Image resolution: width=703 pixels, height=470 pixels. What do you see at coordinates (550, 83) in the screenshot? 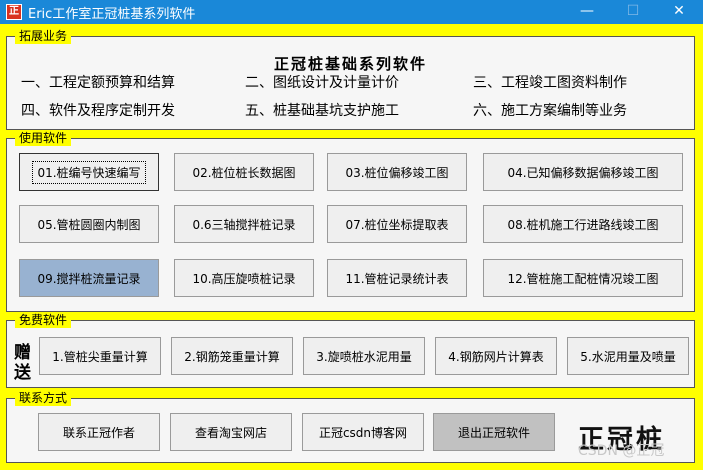
I see `business-item: 三、工程竣工图资料制作` at bounding box center [550, 83].